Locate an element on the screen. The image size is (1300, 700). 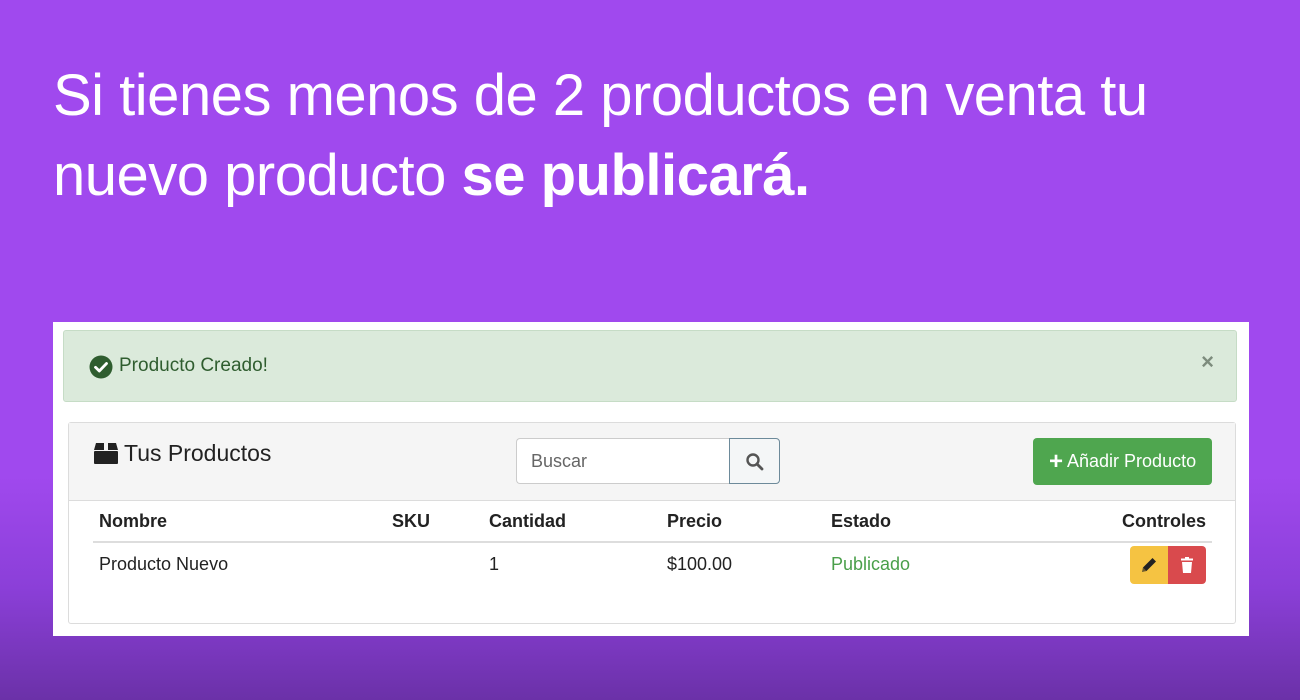
trash-icon is located at coordinates (1187, 564).